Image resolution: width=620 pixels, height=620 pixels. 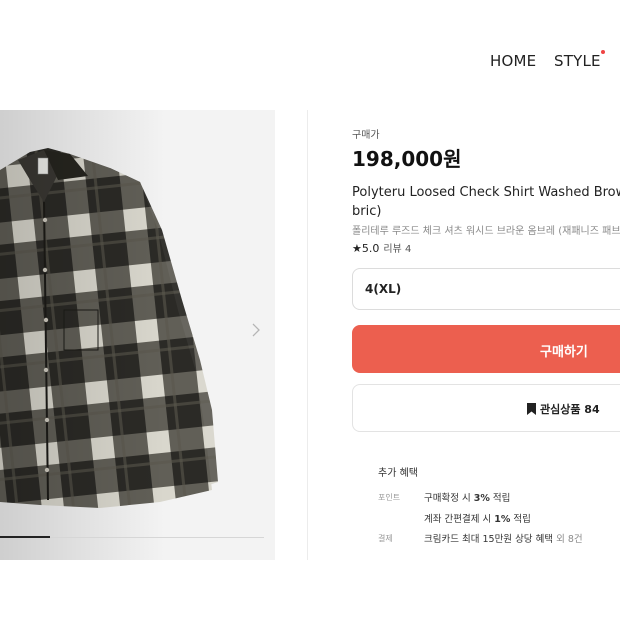 I want to click on rating: ★5.0 리뷰 4, so click(x=381, y=247).